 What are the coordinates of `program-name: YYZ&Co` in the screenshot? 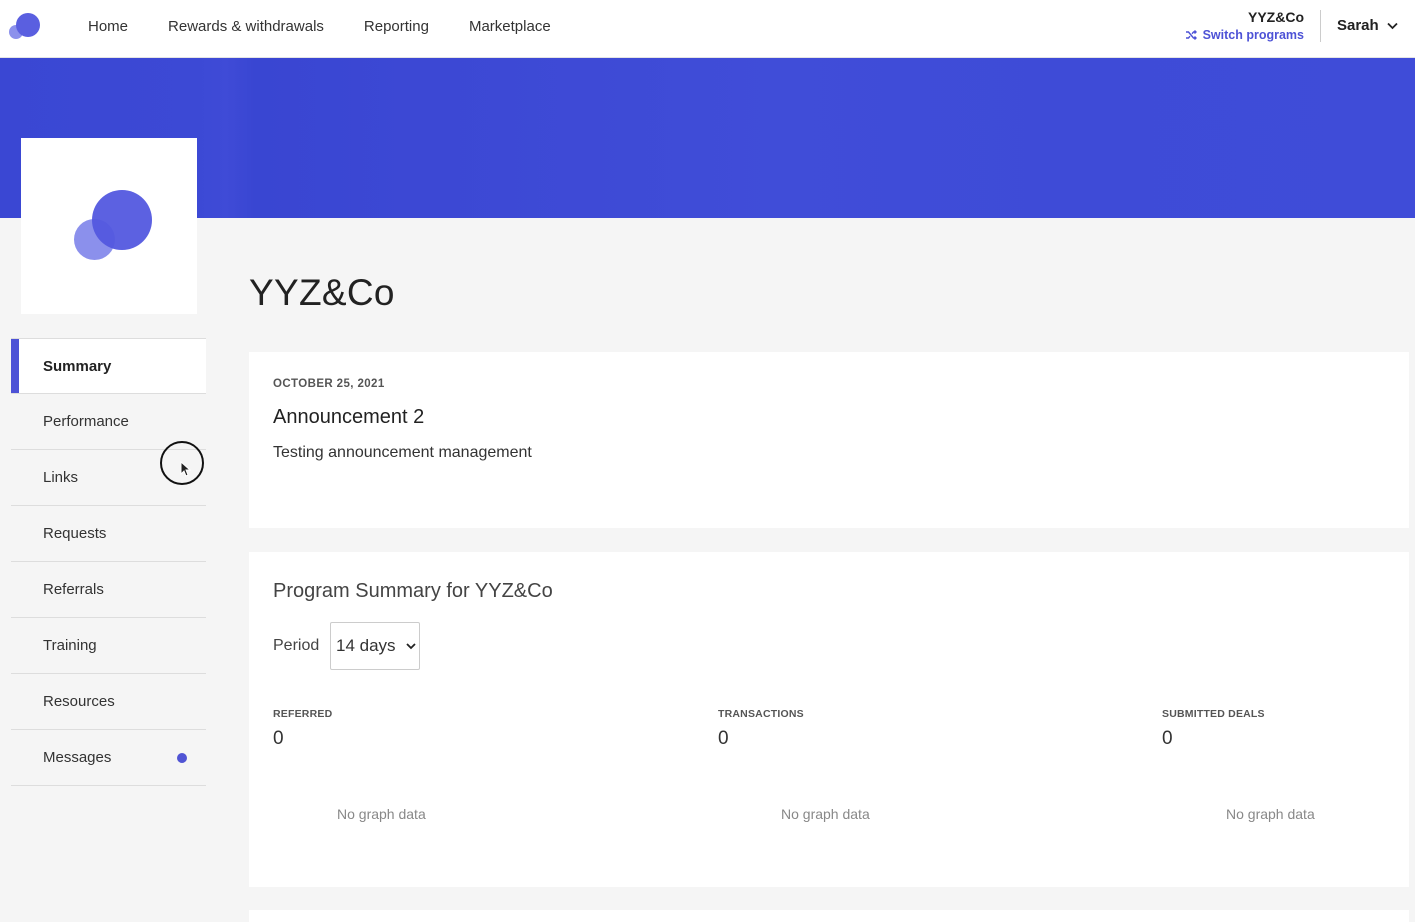 It's located at (1276, 17).